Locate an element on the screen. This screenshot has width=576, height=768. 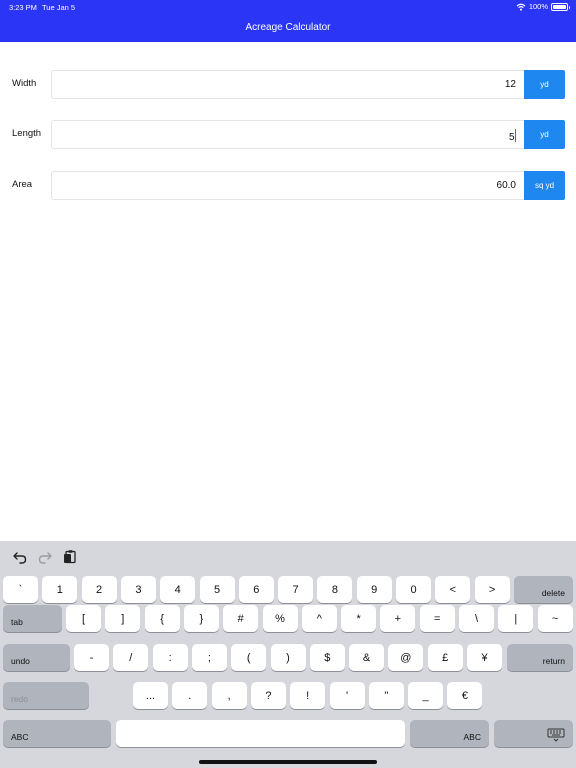
key: 0 is located at coordinates (413, 589).